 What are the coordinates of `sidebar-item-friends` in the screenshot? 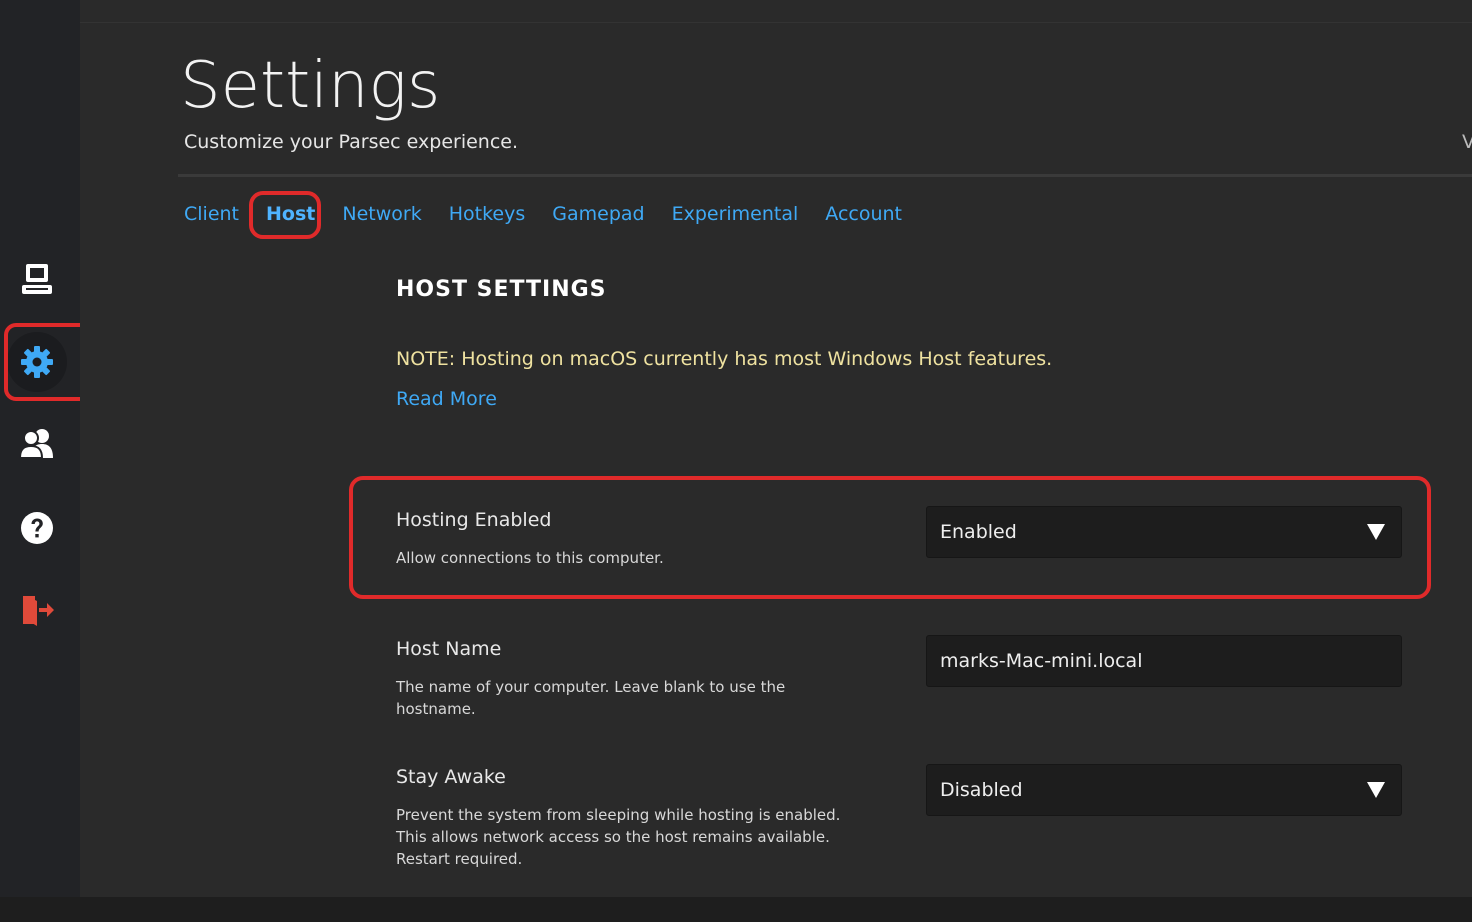 It's located at (37, 443).